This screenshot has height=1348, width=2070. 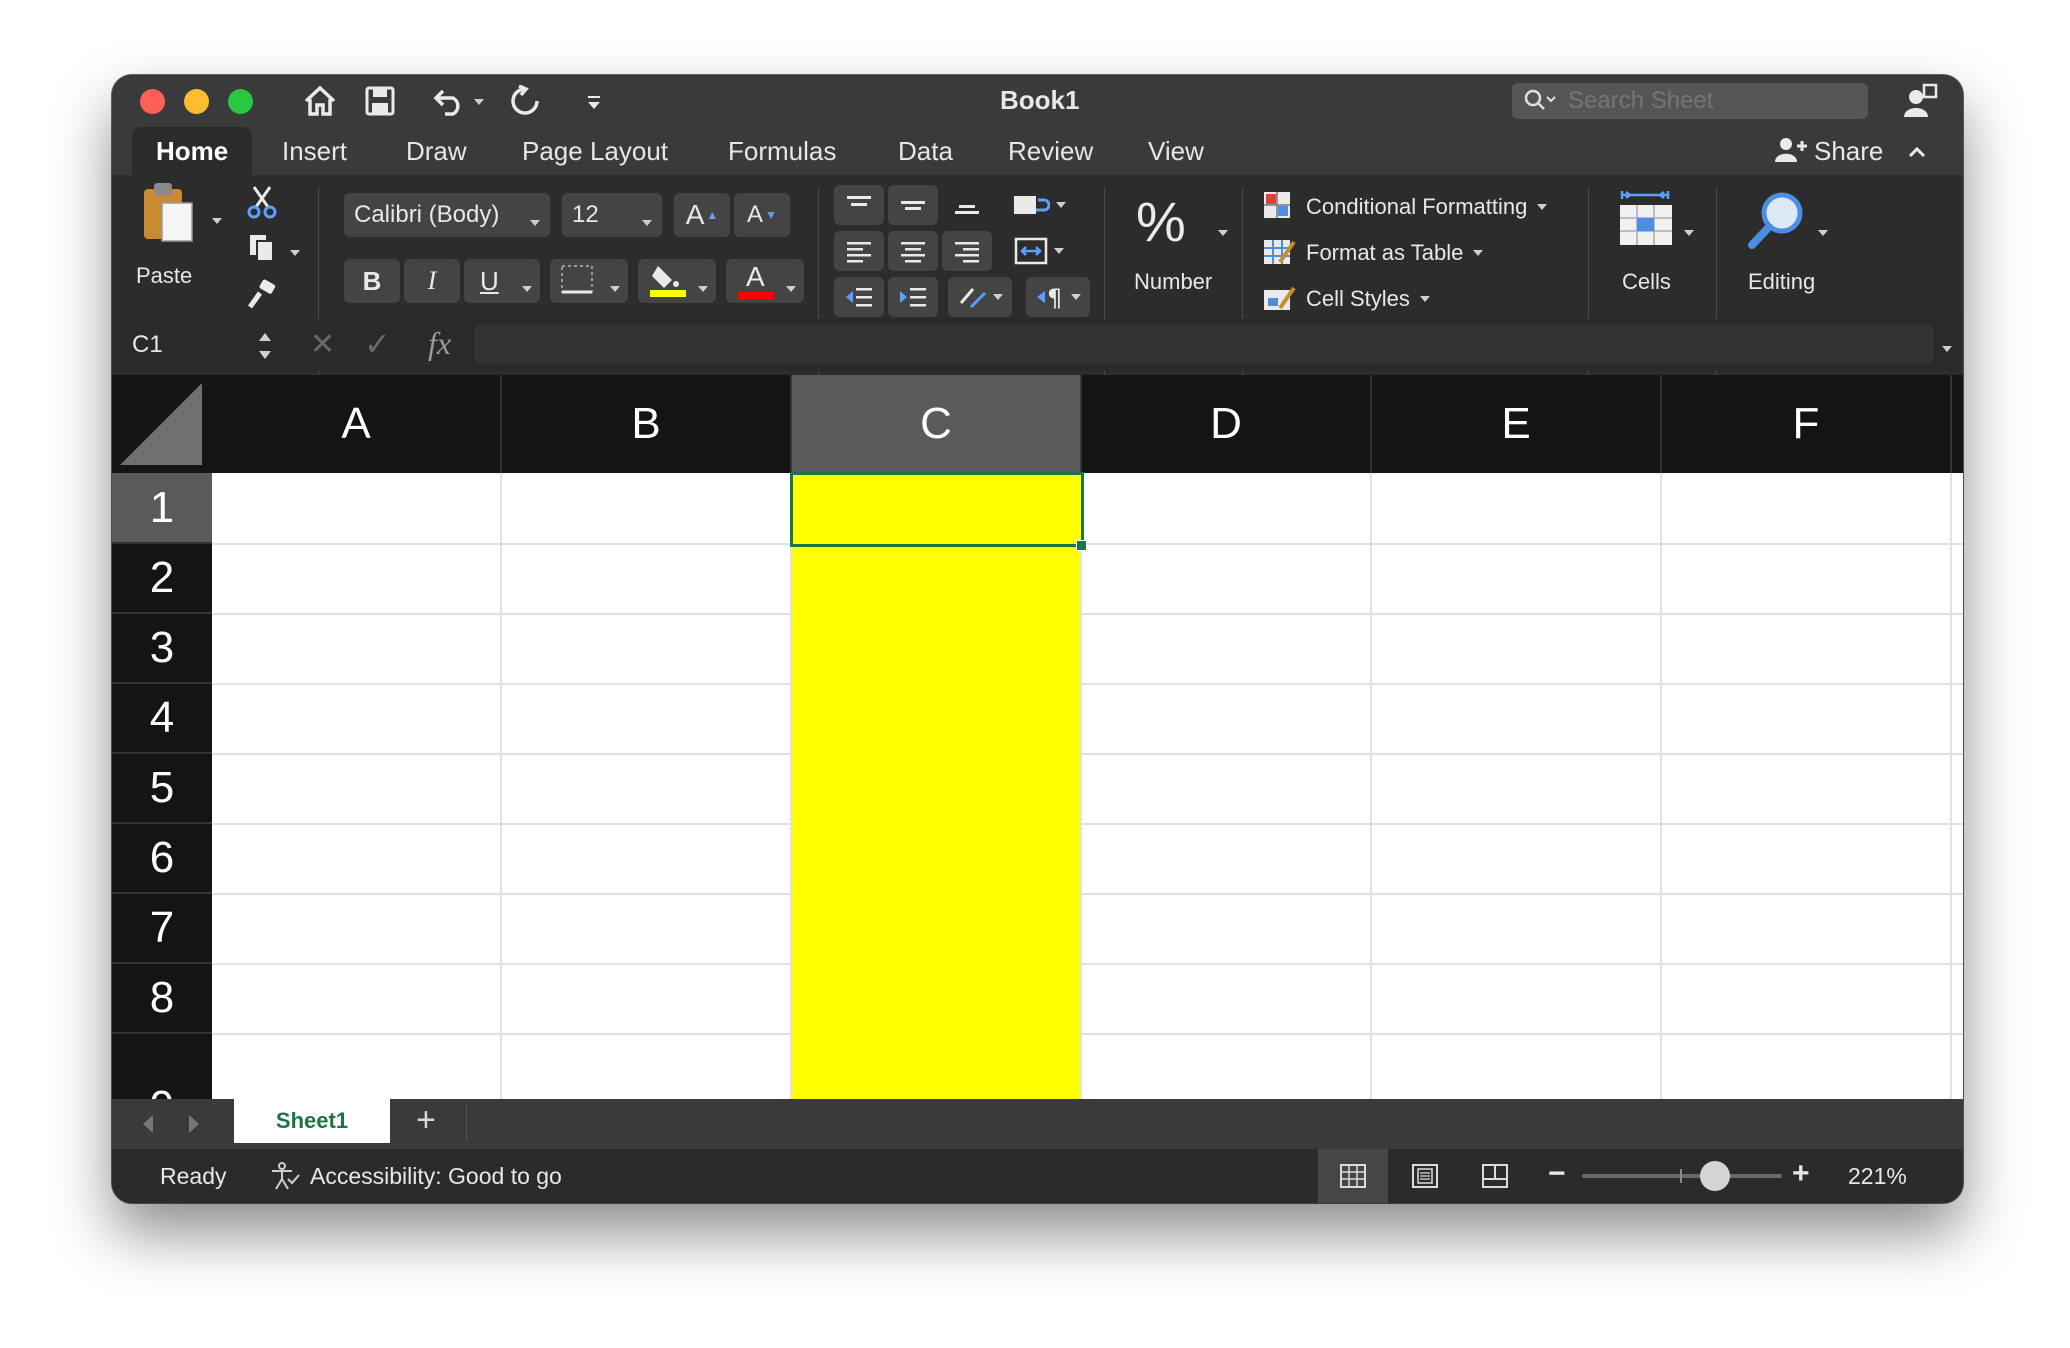 What do you see at coordinates (436, 151) in the screenshot?
I see `tab-draw: Draw` at bounding box center [436, 151].